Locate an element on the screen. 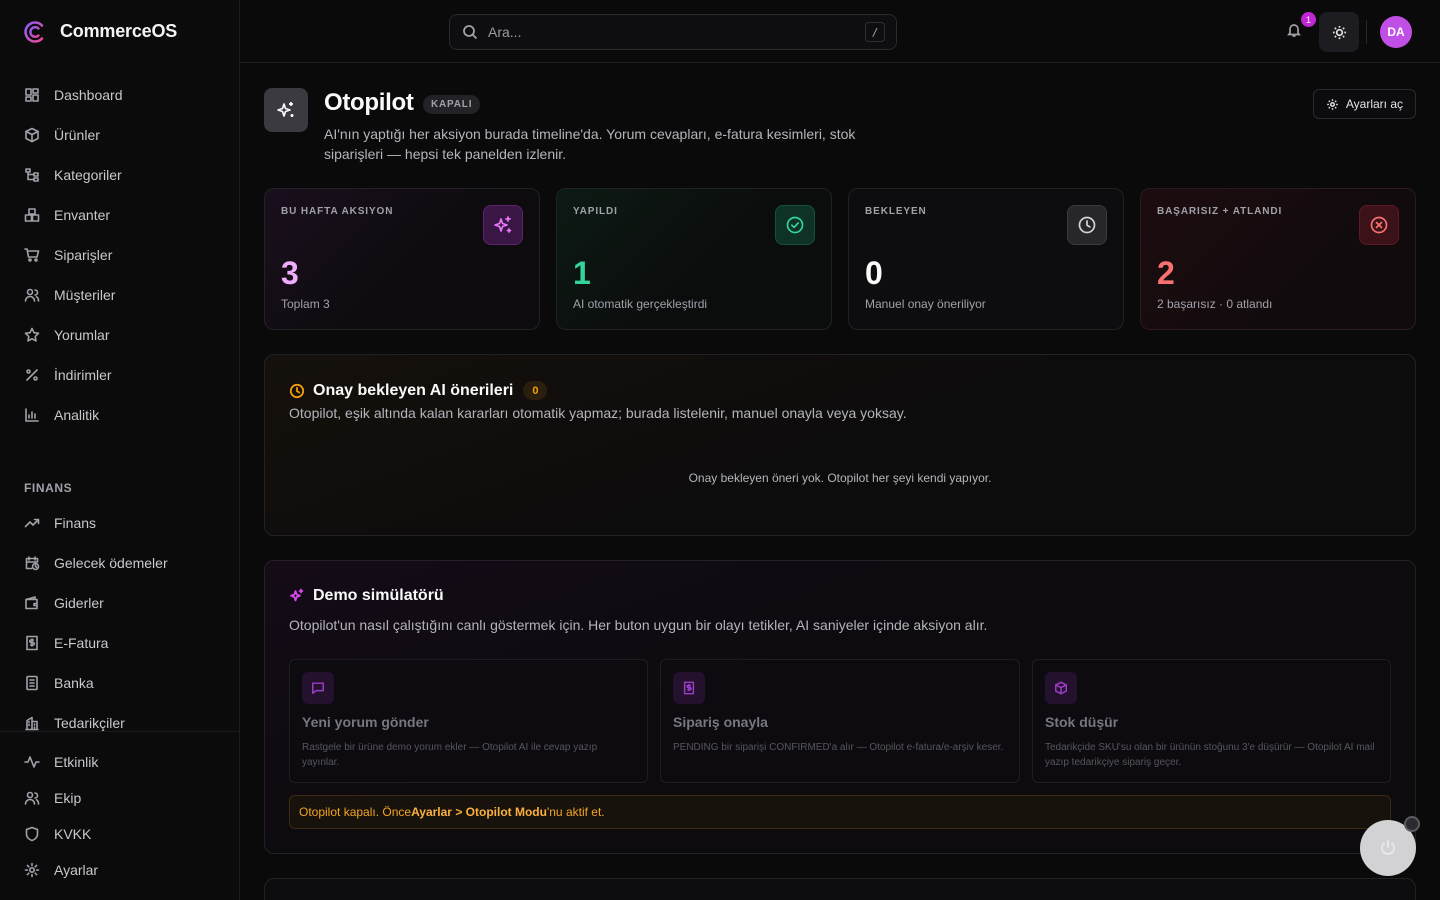 This screenshot has width=1440, height=900. sidebar-item-label: Banka is located at coordinates (74, 683).